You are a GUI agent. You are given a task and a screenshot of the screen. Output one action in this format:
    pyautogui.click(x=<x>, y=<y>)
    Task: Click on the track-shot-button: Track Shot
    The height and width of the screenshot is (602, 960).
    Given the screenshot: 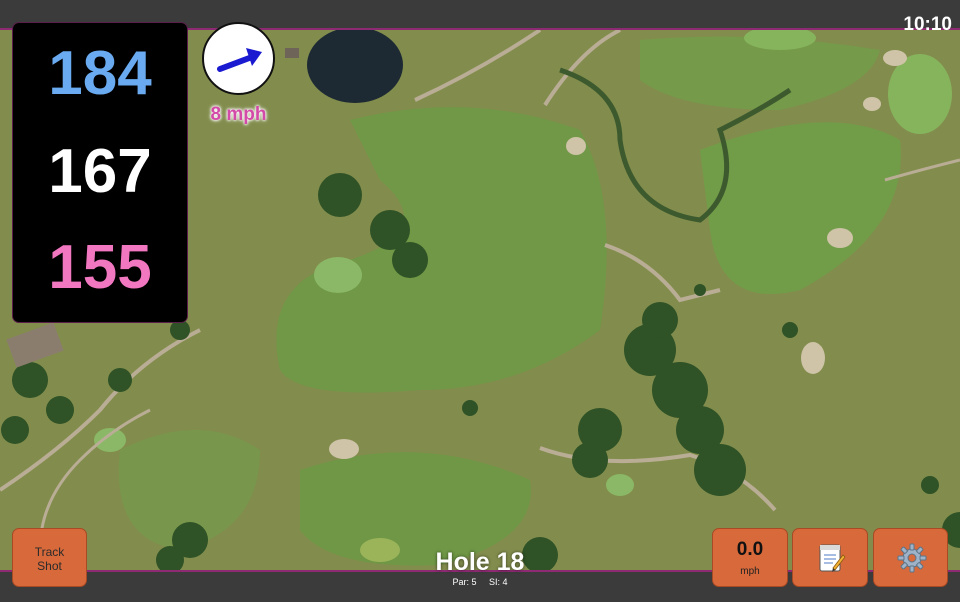 What is the action you would take?
    pyautogui.click(x=49, y=557)
    